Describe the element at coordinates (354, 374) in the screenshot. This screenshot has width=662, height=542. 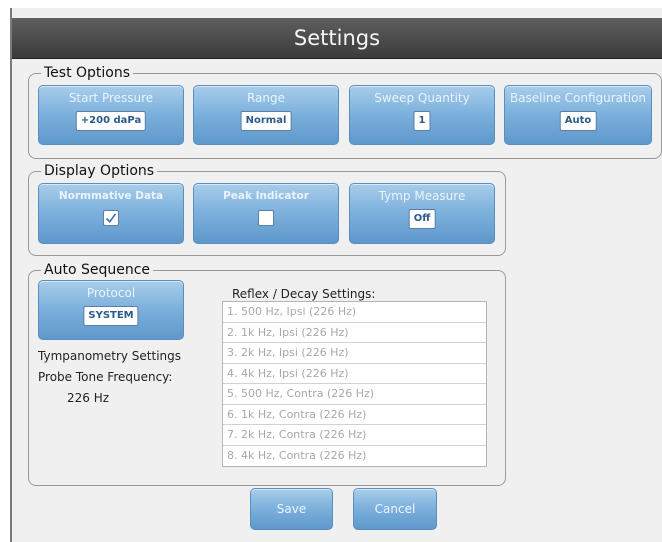
I see `list-item: 4. 4k Hz, Ipsi (226 Hz)` at that location.